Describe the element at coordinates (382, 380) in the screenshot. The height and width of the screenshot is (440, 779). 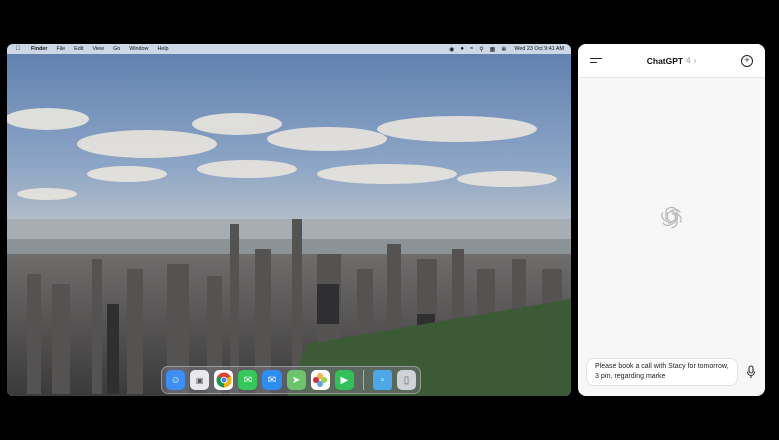
I see `folder-icon: ▫` at that location.